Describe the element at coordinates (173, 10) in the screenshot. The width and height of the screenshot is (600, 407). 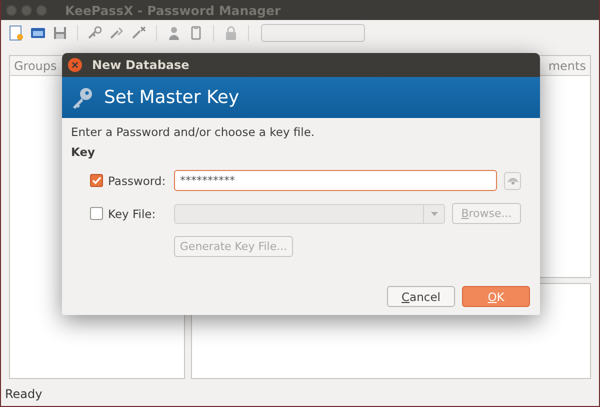
I see `window-title: KeePassX - Password Manager` at that location.